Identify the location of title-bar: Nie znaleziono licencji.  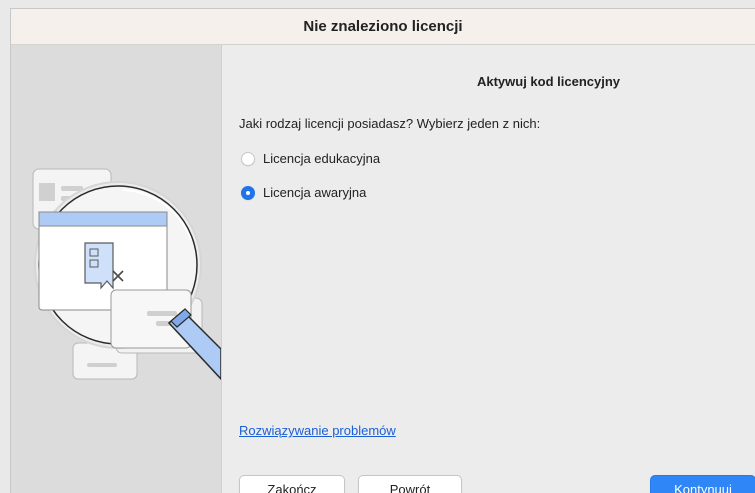
(383, 27).